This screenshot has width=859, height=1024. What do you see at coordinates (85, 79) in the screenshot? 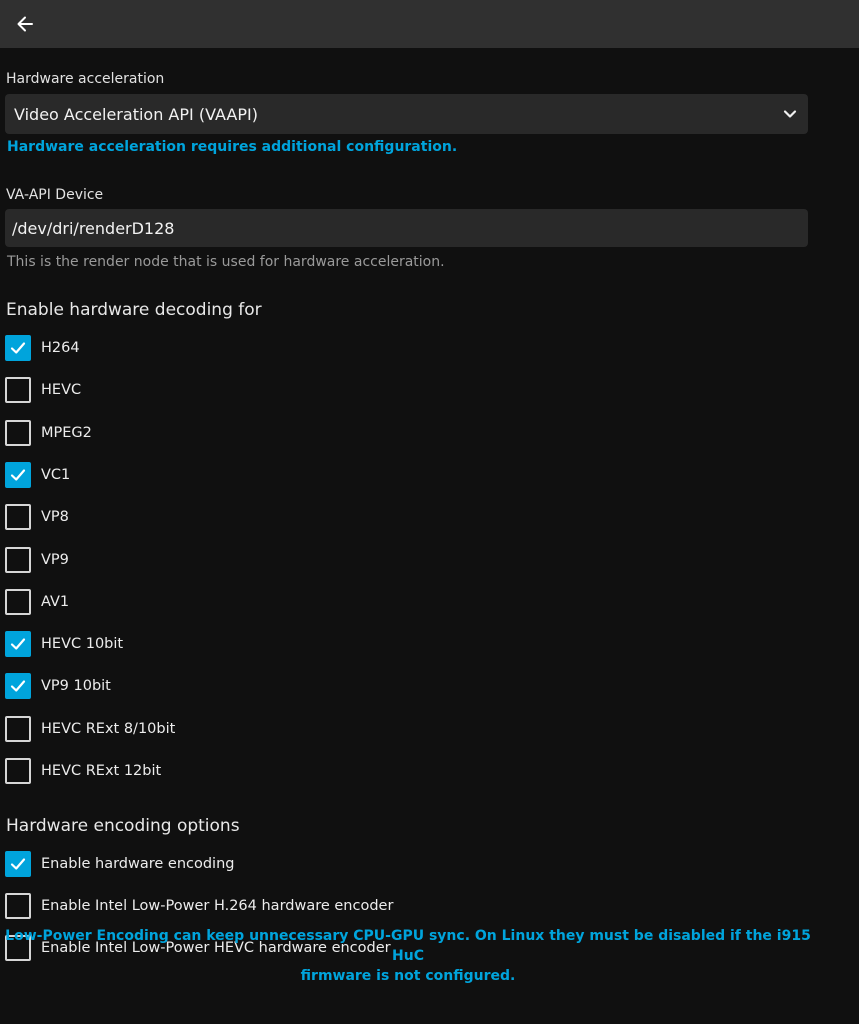
I see `hw-accel-label: Hardware acceleration` at bounding box center [85, 79].